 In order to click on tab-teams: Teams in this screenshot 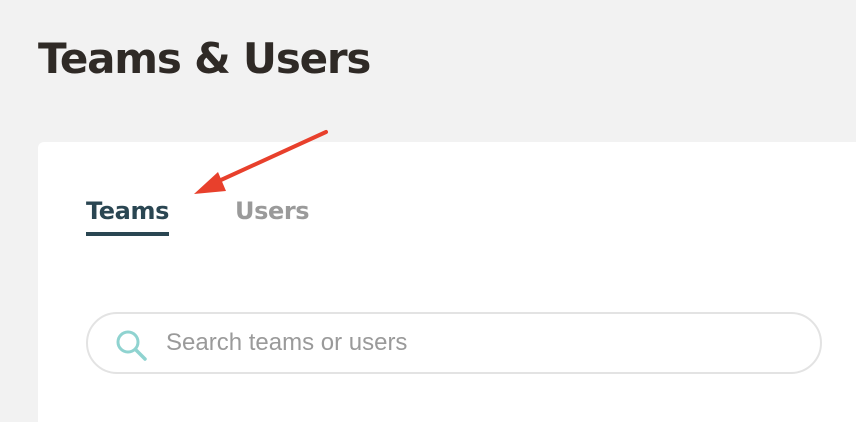, I will do `click(127, 215)`.